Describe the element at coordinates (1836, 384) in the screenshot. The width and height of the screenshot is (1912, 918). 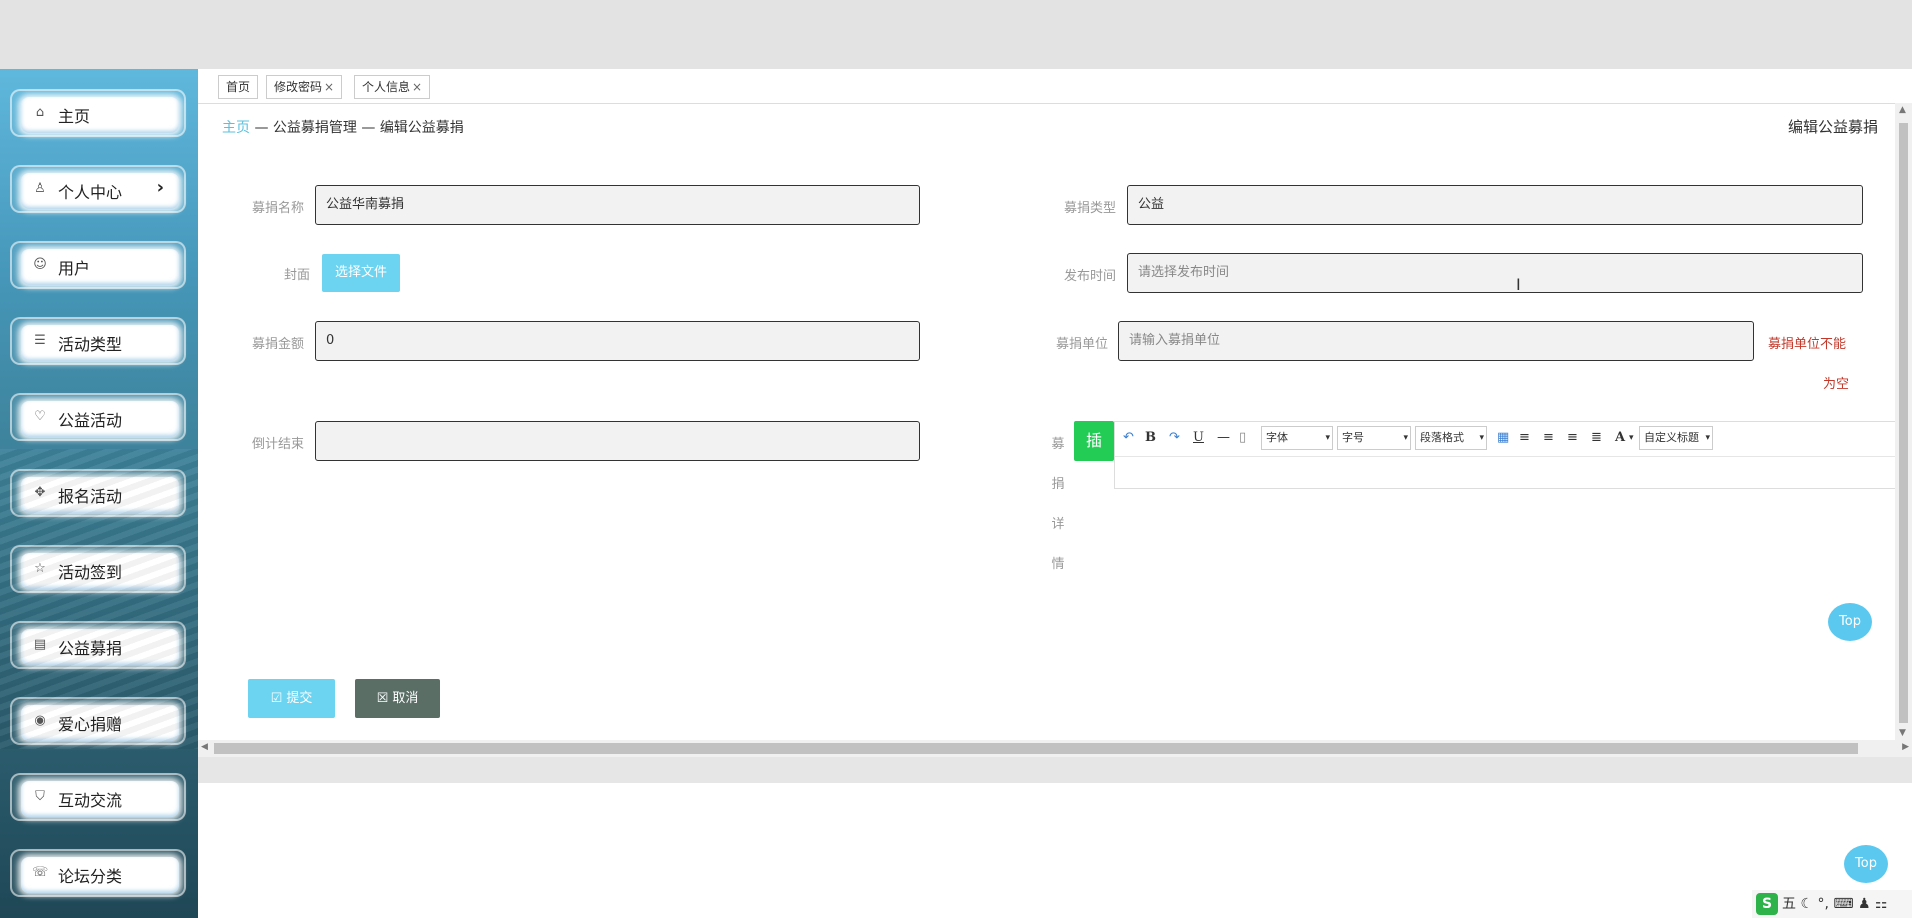
I see `unit-error-text: 为空` at that location.